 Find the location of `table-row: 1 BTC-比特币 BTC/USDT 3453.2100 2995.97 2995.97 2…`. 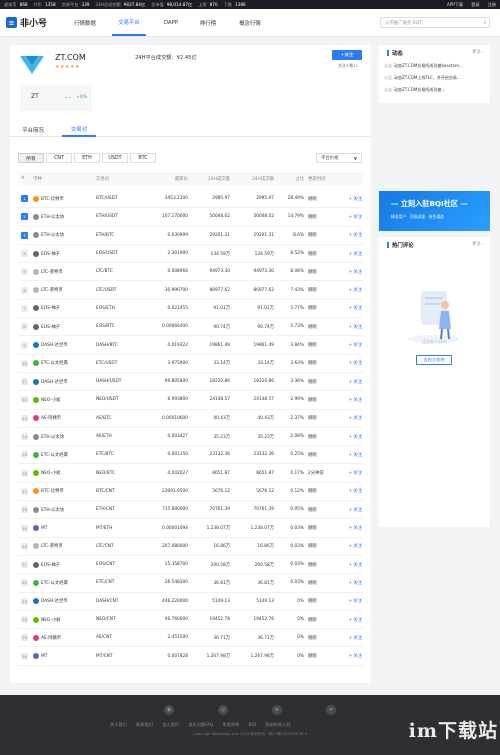

table-row: 1 BTC-比特币 BTC/USDT 3453.2100 2995.97 2995.97 2… is located at coordinates (190, 199).